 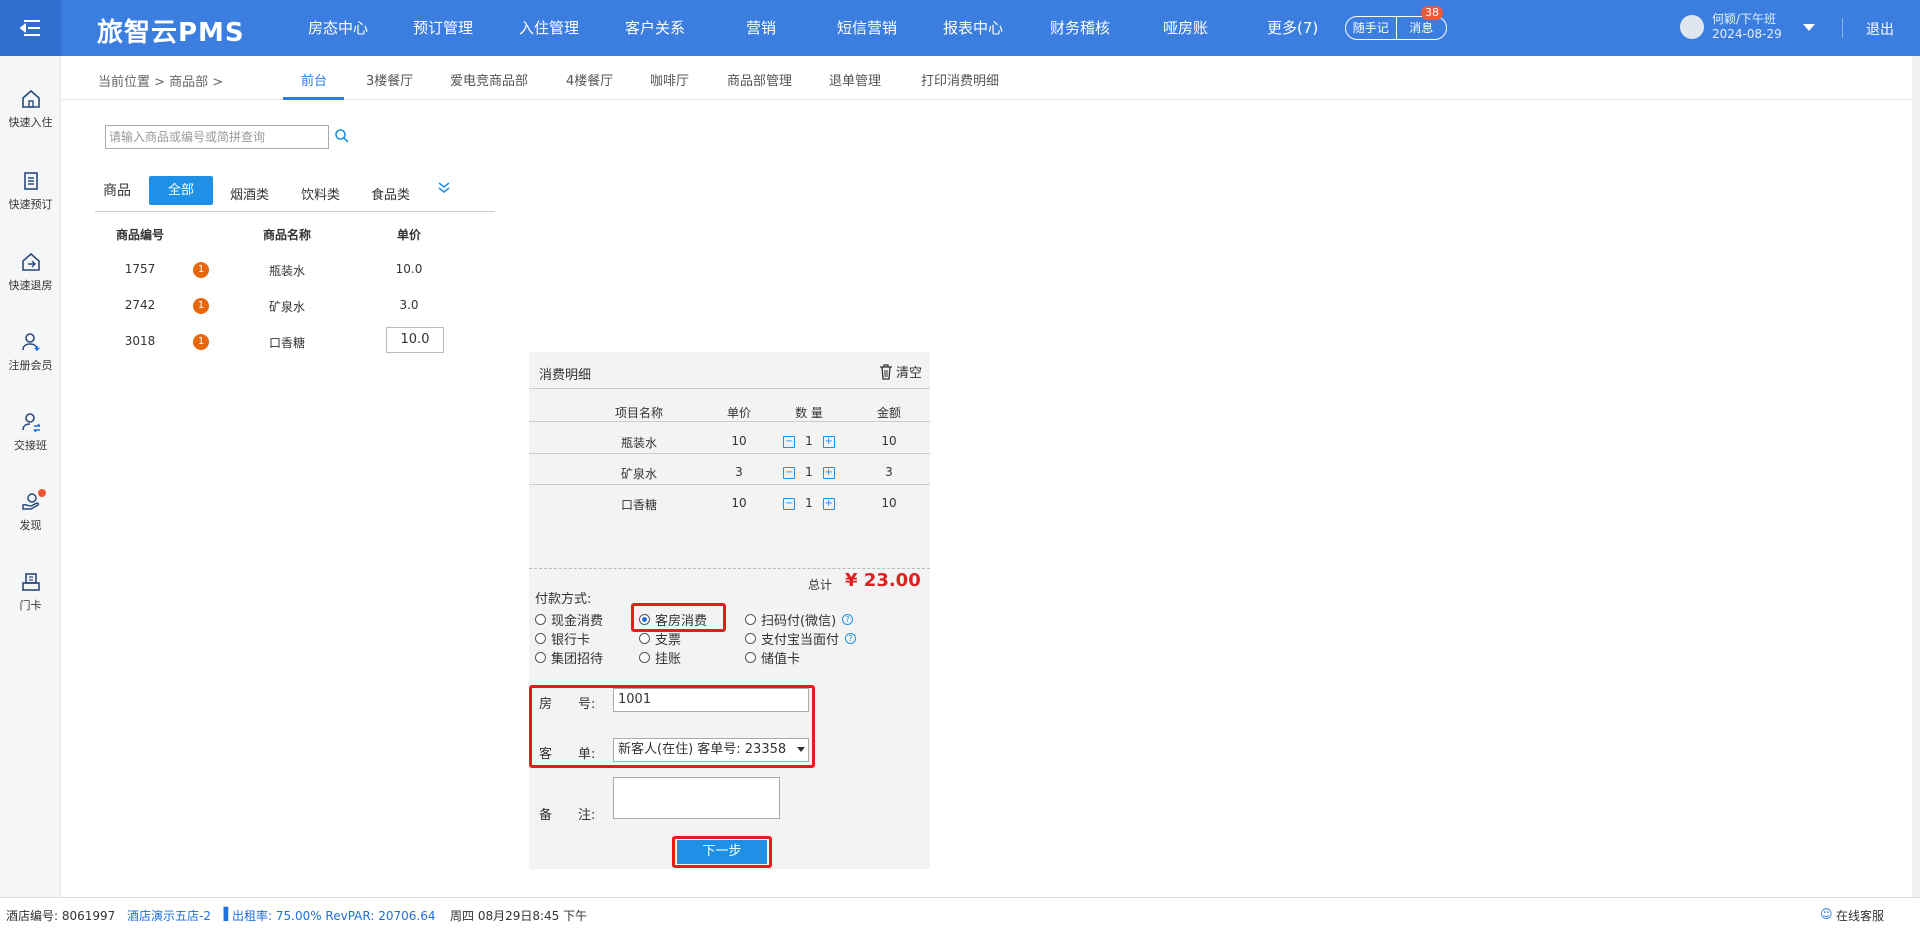 What do you see at coordinates (249, 193) in the screenshot?
I see `category-tobacco-liquor: 烟酒类` at bounding box center [249, 193].